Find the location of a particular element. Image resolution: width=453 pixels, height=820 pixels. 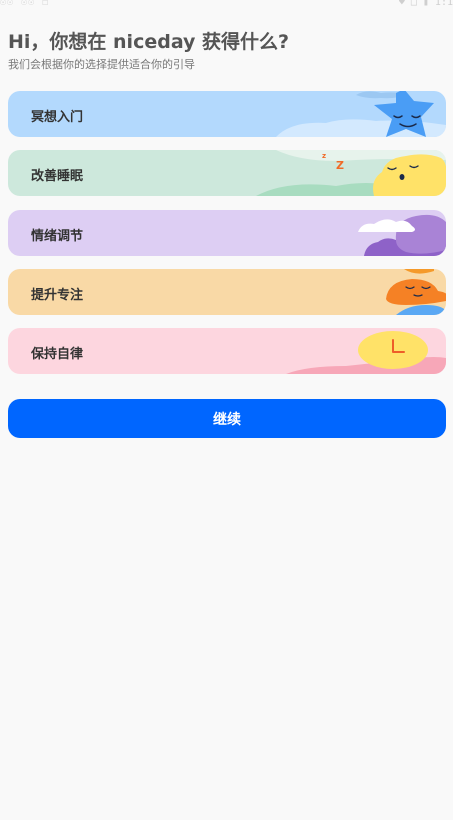

option-label-meditation: 冥想入门 is located at coordinates (57, 117).